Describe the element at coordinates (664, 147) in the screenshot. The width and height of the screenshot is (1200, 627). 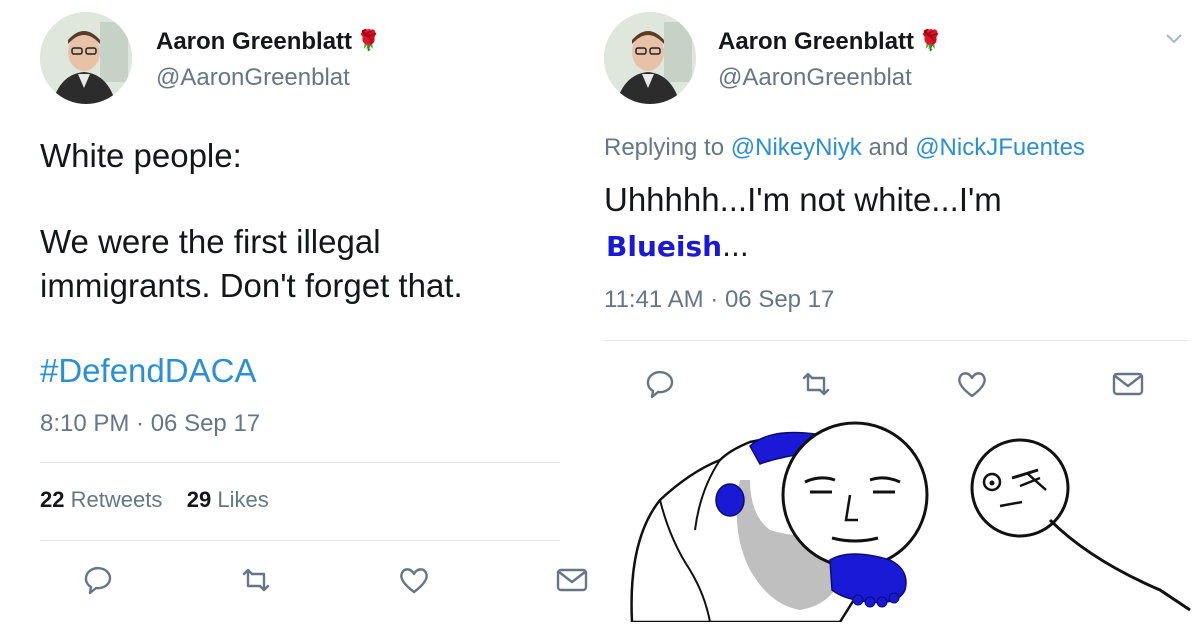
I see `replying-prefix: Replying to` at that location.